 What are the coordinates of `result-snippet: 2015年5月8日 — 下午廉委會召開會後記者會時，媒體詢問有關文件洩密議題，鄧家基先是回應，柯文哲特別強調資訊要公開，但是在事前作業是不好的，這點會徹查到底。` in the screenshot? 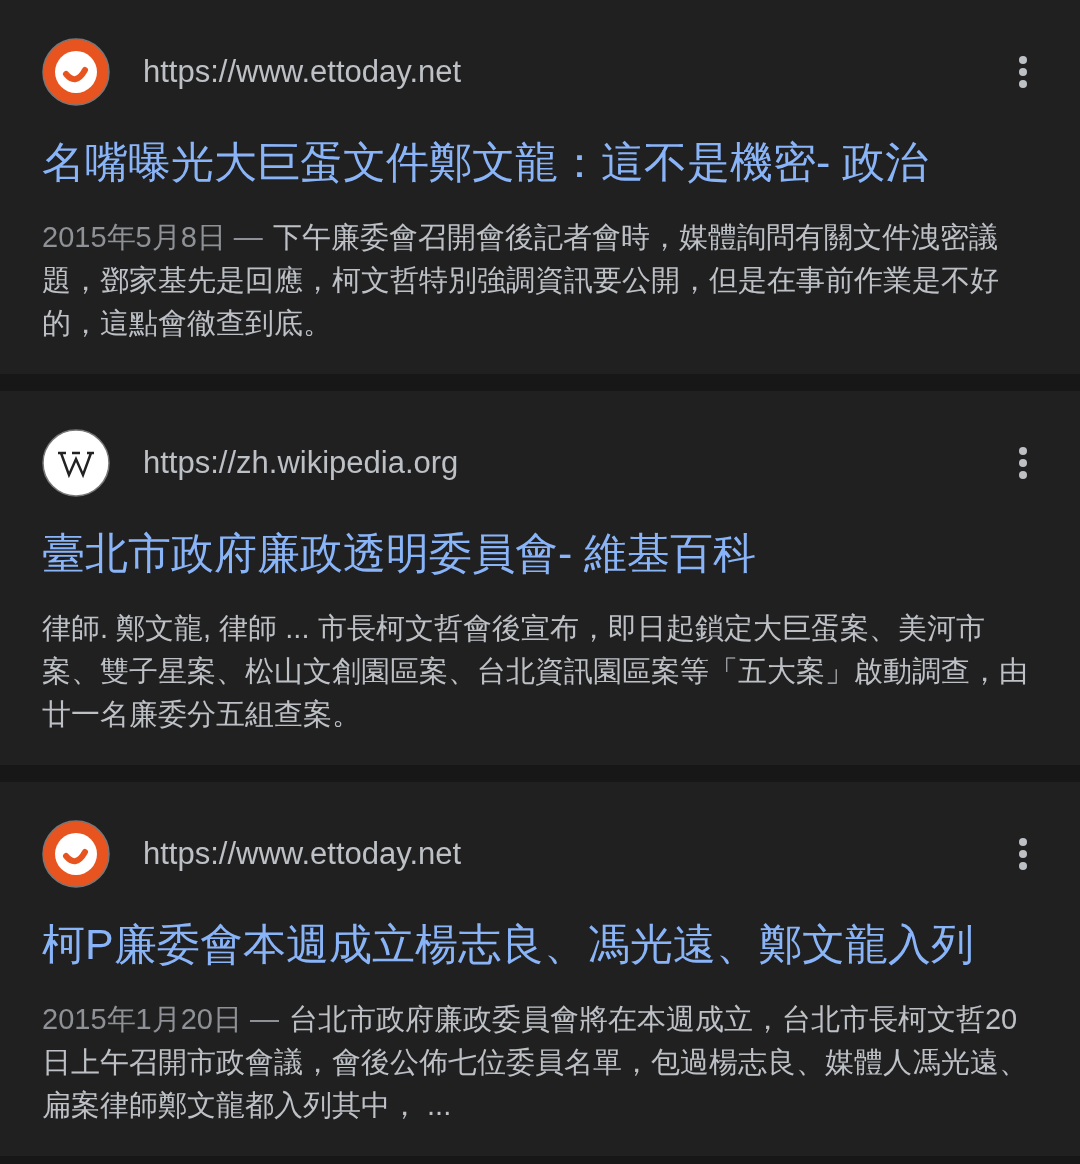 It's located at (521, 280).